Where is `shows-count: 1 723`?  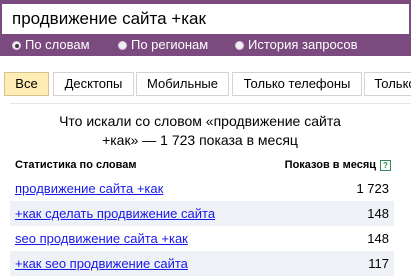
shows-count: 1 723 is located at coordinates (372, 188).